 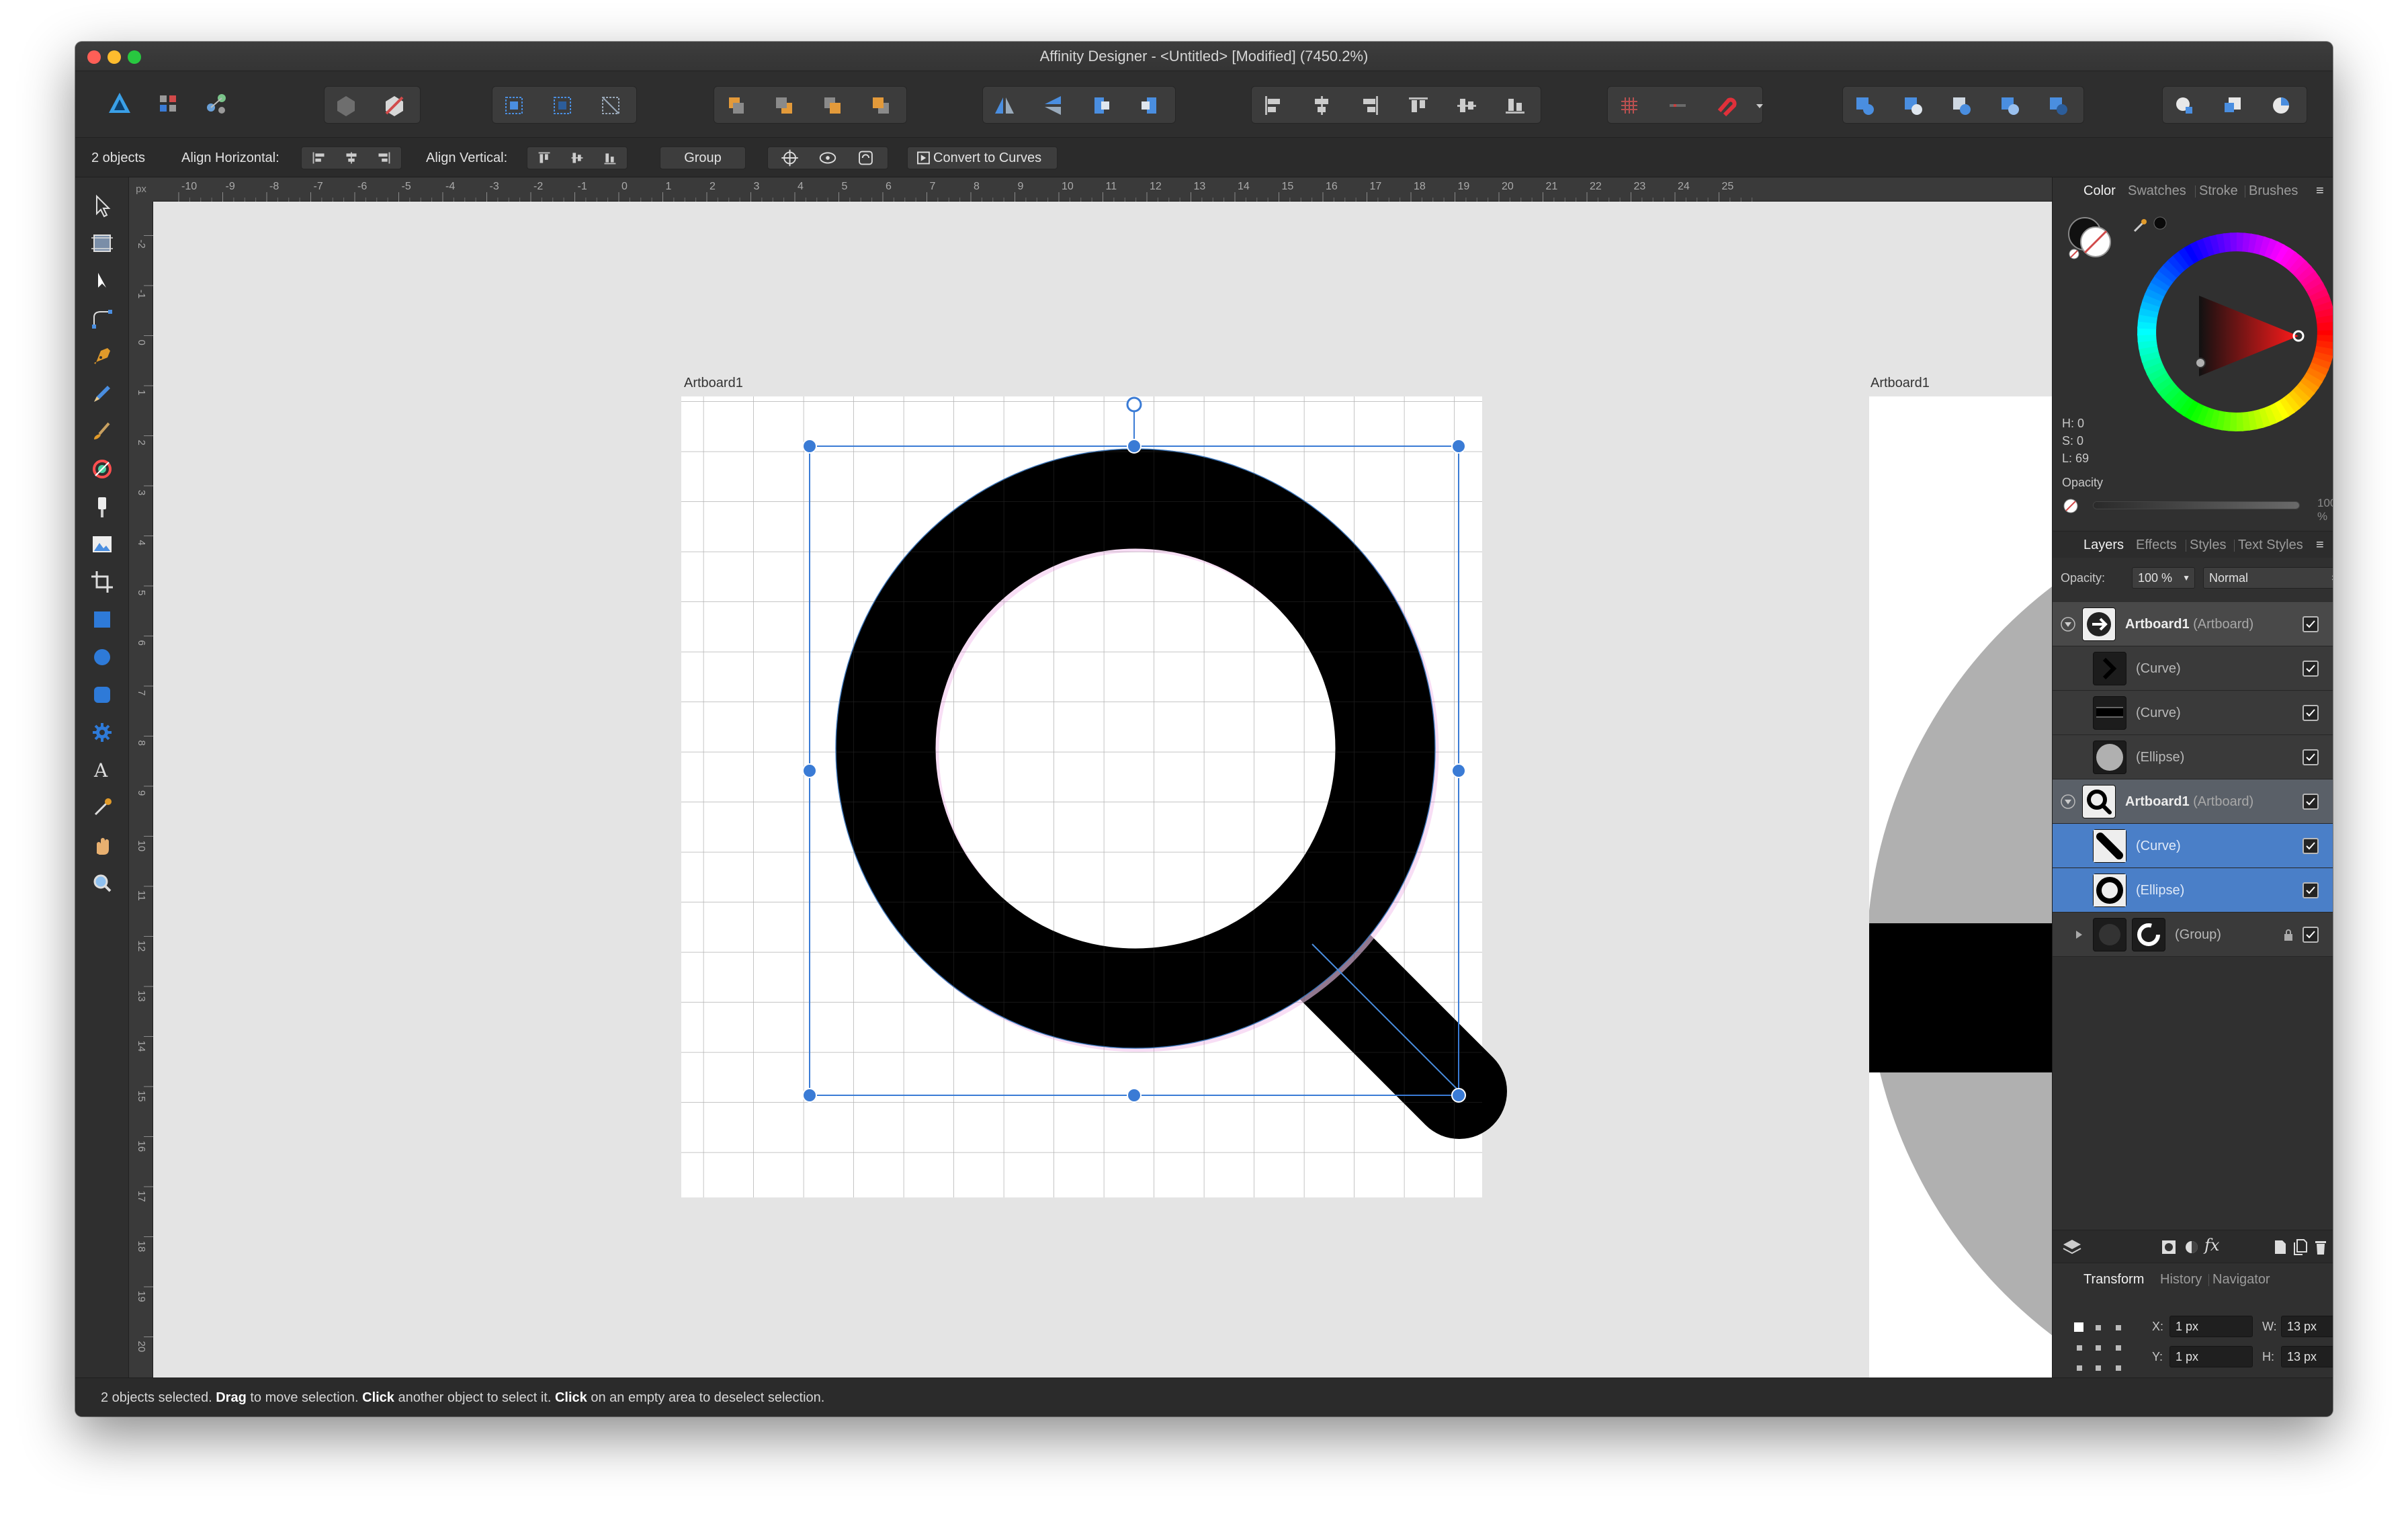 What do you see at coordinates (1134, 446) in the screenshot?
I see `handle-top-center` at bounding box center [1134, 446].